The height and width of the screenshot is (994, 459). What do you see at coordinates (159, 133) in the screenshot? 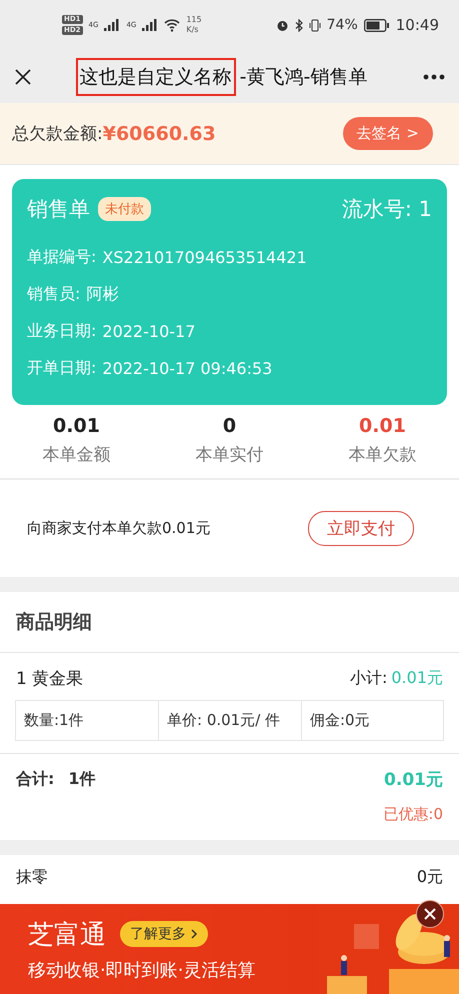
I see `debt-amount: ¥60660.63` at bounding box center [159, 133].